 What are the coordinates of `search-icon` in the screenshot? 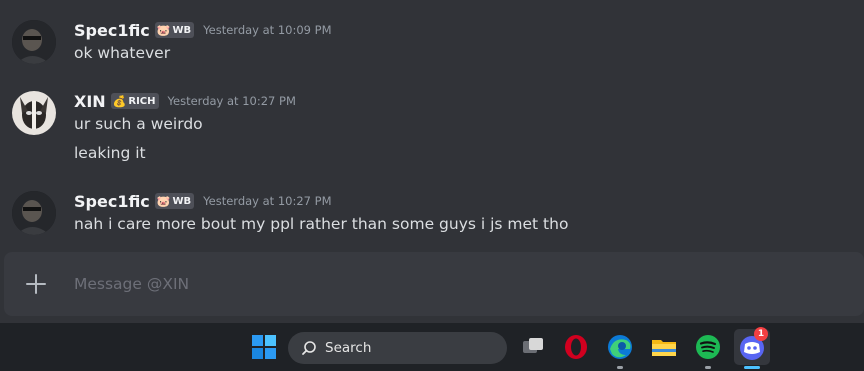 It's located at (309, 348).